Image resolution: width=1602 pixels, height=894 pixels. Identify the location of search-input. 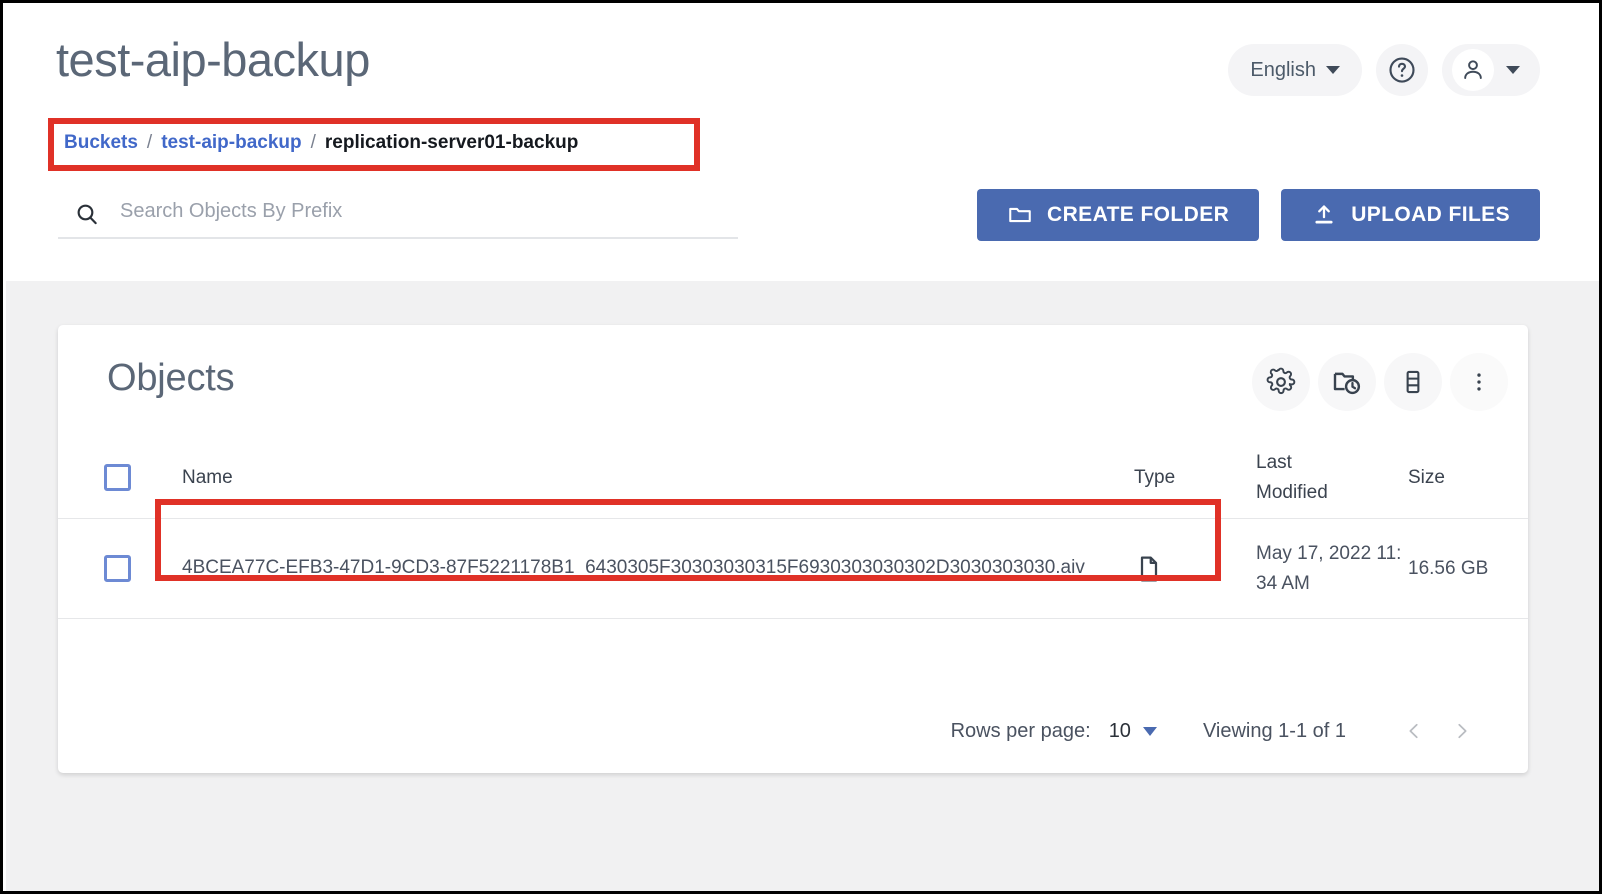
(427, 214).